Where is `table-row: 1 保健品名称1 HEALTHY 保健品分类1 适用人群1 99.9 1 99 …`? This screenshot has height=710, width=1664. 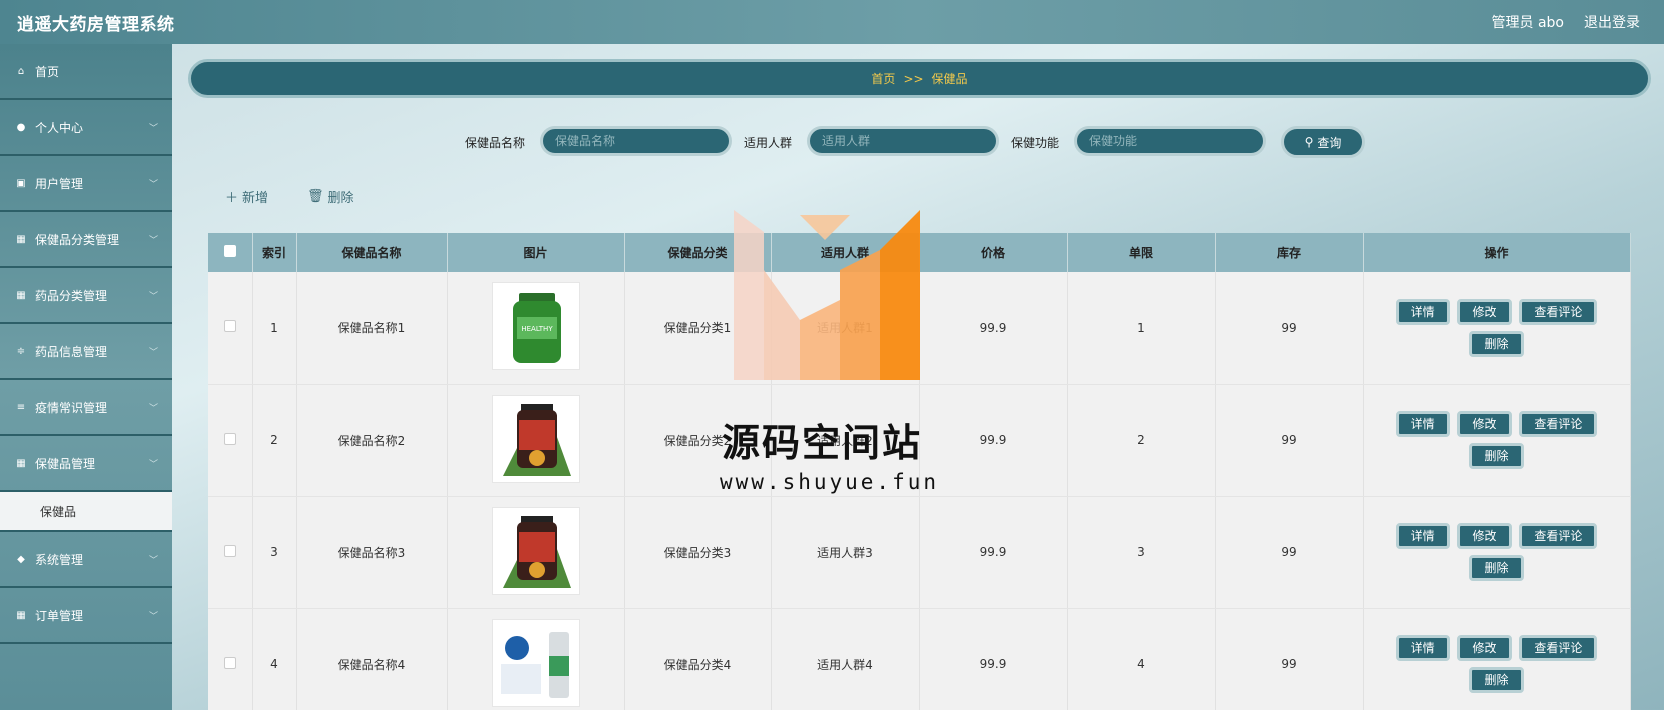 table-row: 1 保健品名称1 HEALTHY 保健品分类1 适用人群1 99.9 1 99 … is located at coordinates (919, 328).